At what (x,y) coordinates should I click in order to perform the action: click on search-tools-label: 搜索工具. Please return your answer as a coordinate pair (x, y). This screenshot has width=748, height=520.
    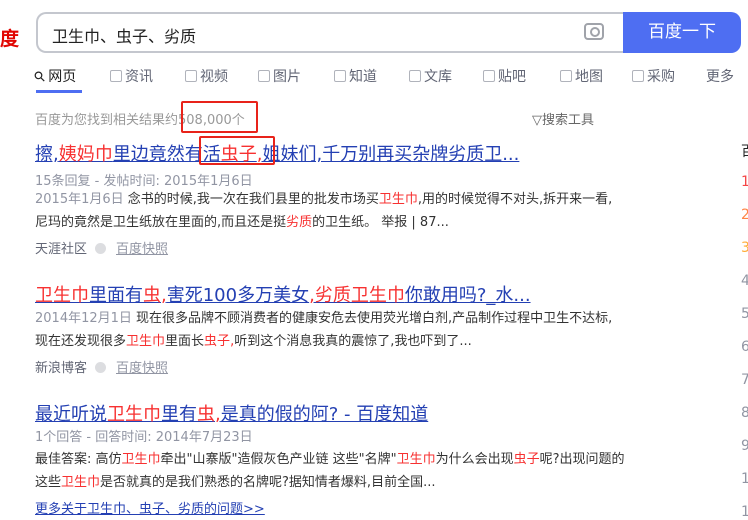
    Looking at the image, I should click on (568, 120).